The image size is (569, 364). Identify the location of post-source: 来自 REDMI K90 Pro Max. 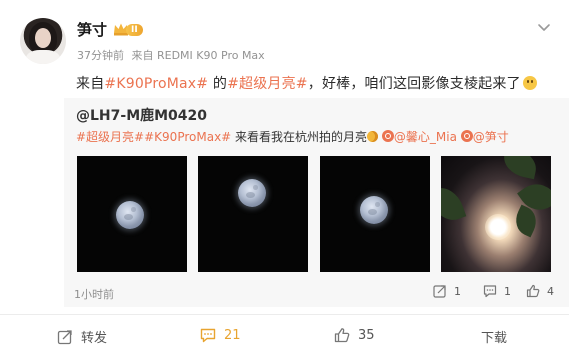
(198, 55).